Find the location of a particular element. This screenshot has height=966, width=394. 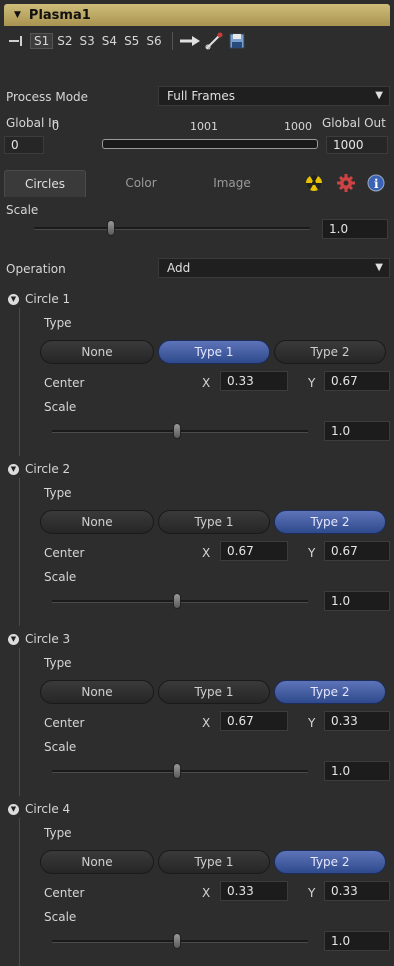

circle-group-header: ▼ Circle 3 is located at coordinates (37, 639).